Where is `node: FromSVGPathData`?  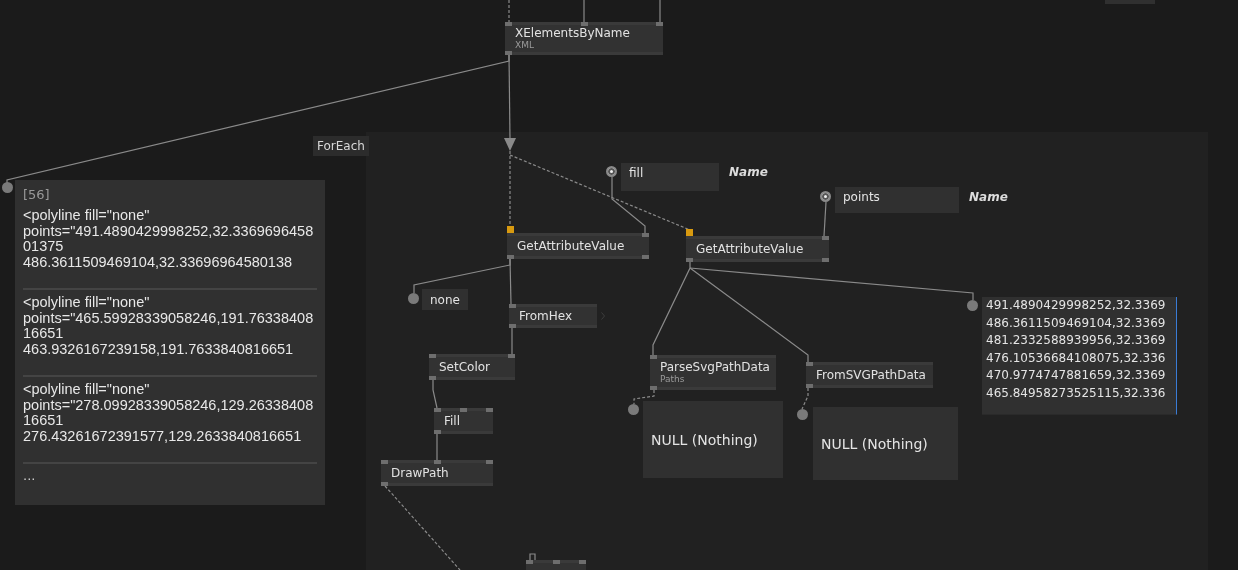 node: FromSVGPathData is located at coordinates (869, 375).